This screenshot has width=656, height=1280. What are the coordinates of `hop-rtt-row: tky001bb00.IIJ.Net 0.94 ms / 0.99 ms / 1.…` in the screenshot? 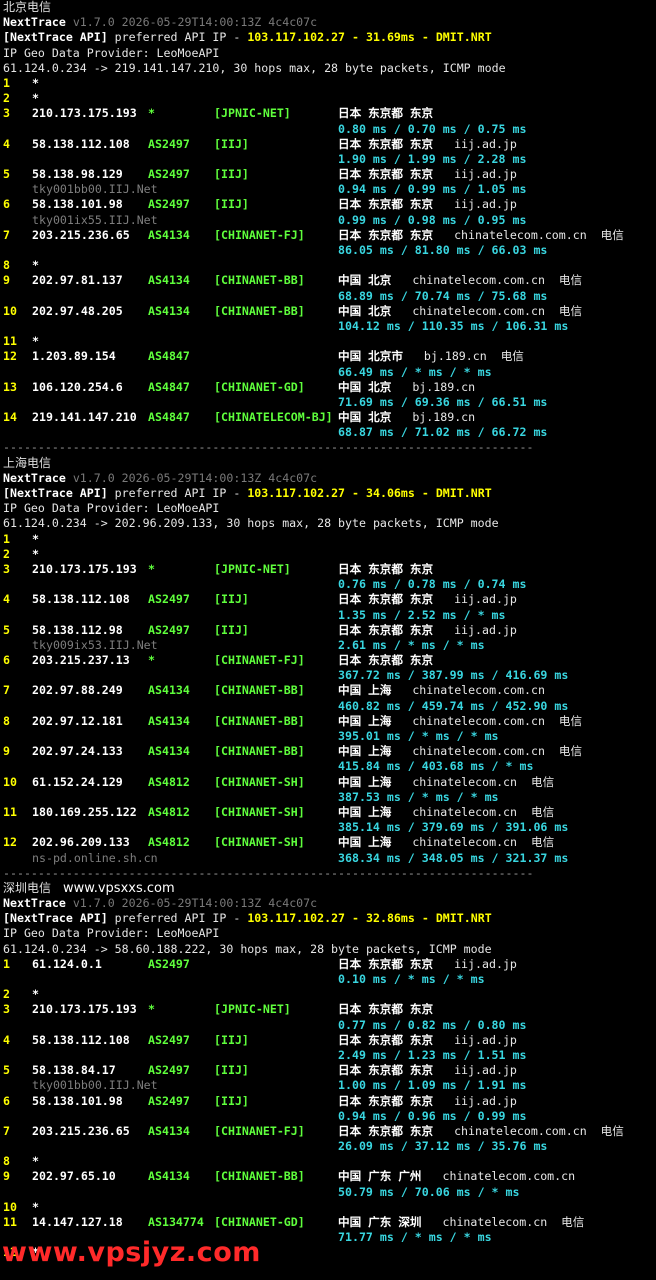 It's located at (329, 189).